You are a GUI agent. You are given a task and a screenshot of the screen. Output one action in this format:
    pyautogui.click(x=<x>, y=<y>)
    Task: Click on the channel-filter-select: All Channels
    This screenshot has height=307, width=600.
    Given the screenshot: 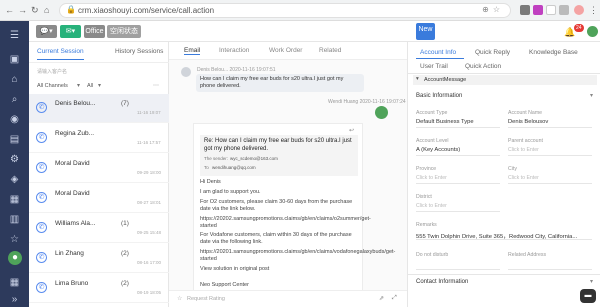 What is the action you would take?
    pyautogui.click(x=52, y=86)
    